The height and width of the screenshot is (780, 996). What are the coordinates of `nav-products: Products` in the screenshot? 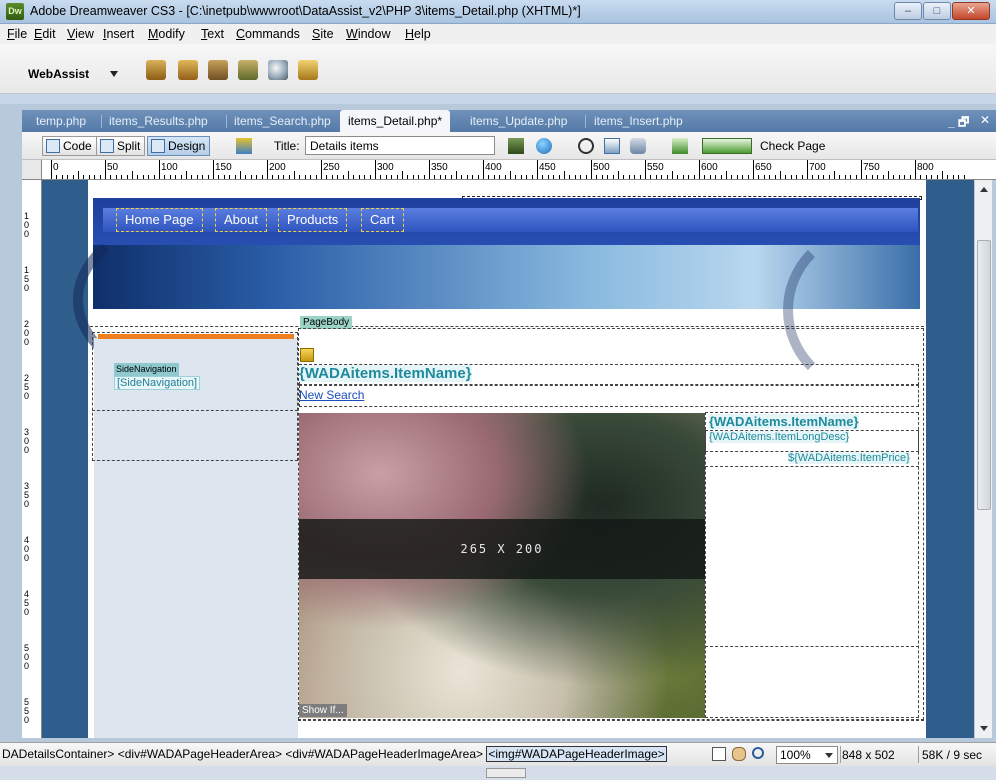 It's located at (313, 220).